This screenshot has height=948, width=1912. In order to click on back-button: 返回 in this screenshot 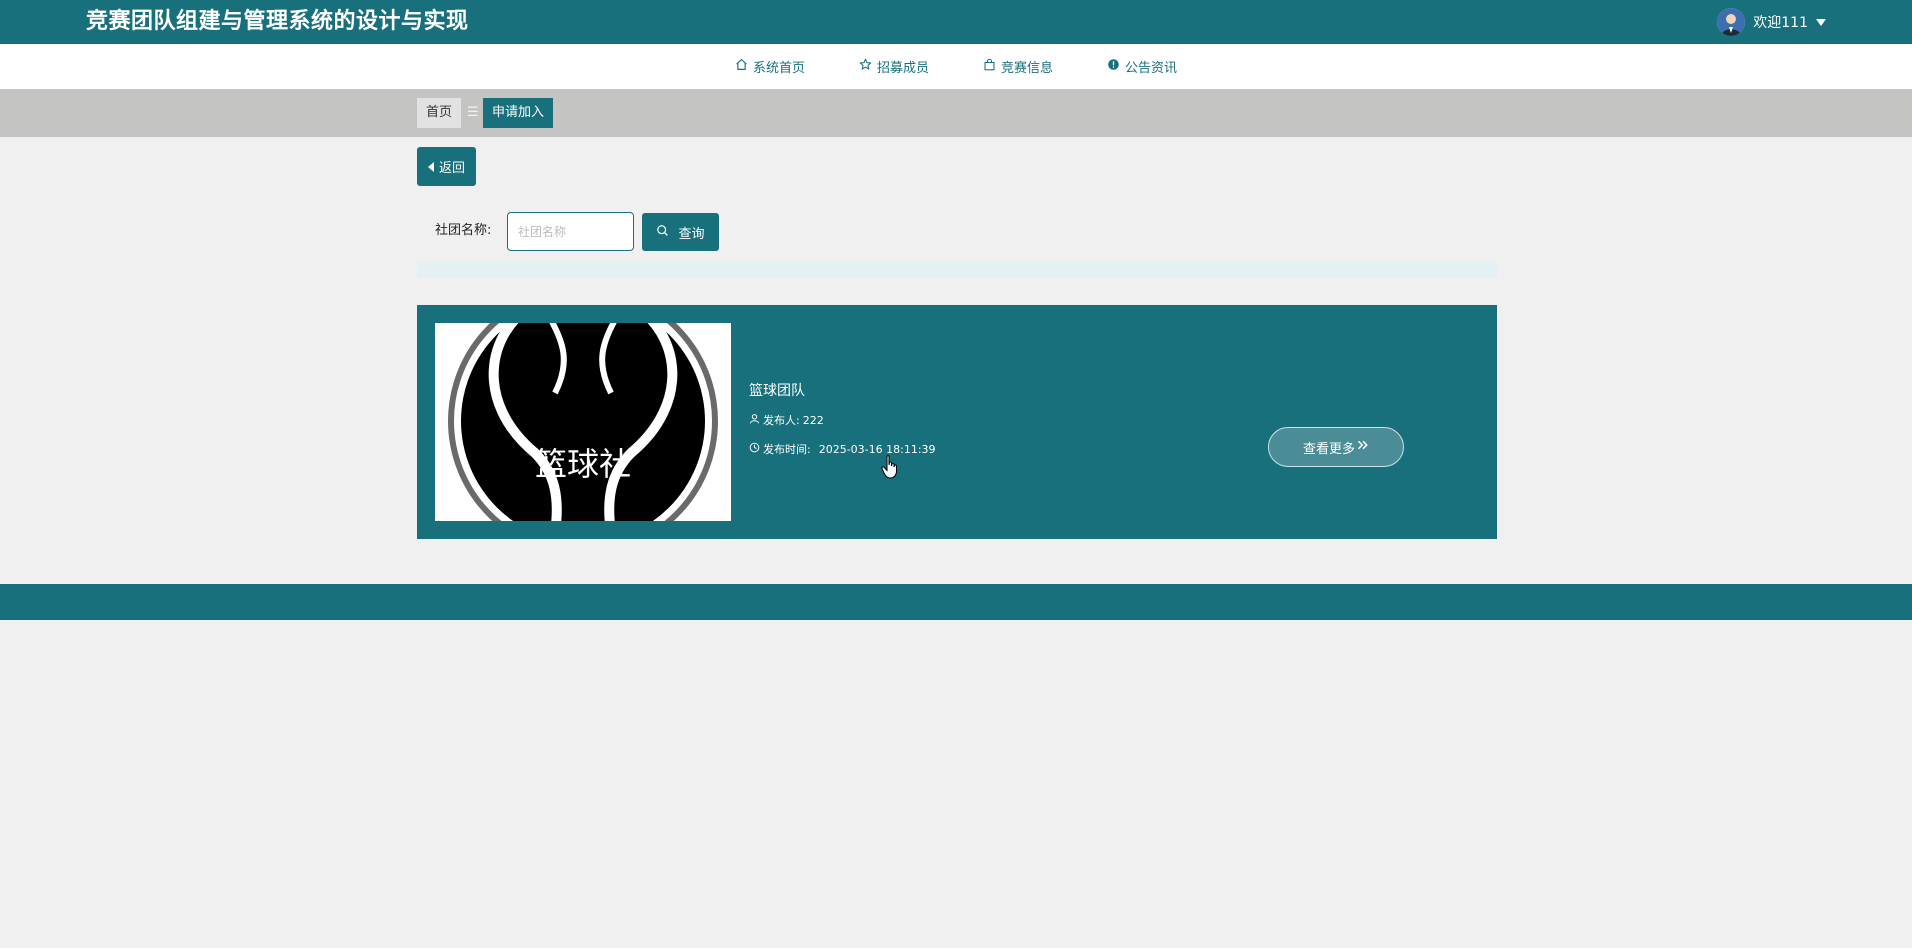, I will do `click(446, 166)`.